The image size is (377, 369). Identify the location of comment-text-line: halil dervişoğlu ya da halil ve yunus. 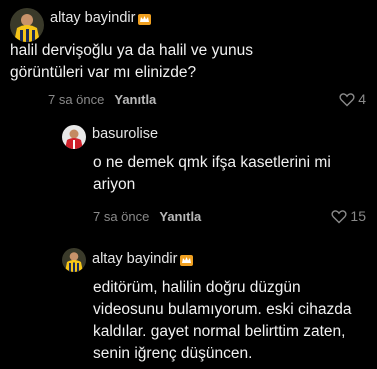
(131, 50).